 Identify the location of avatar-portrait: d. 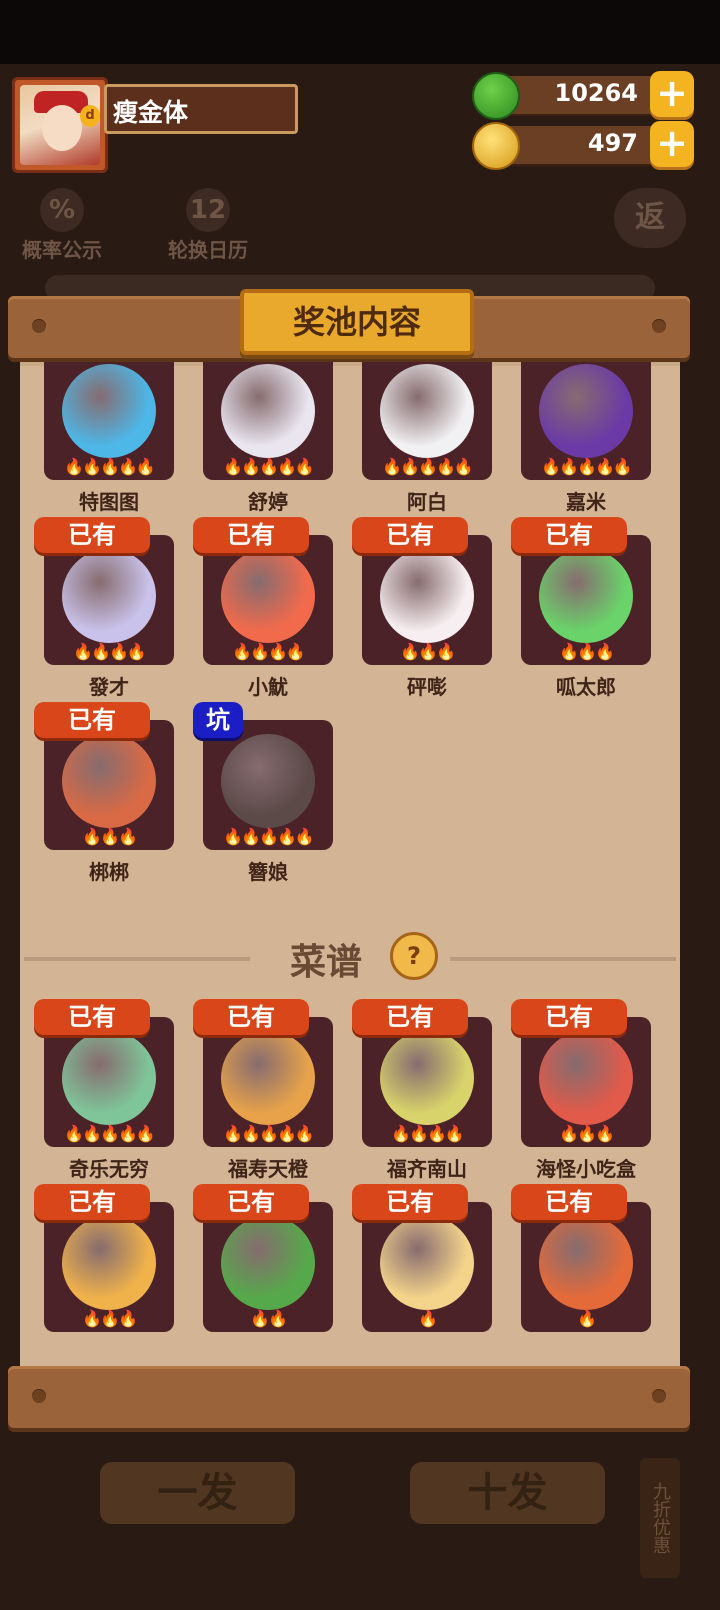
(60, 125).